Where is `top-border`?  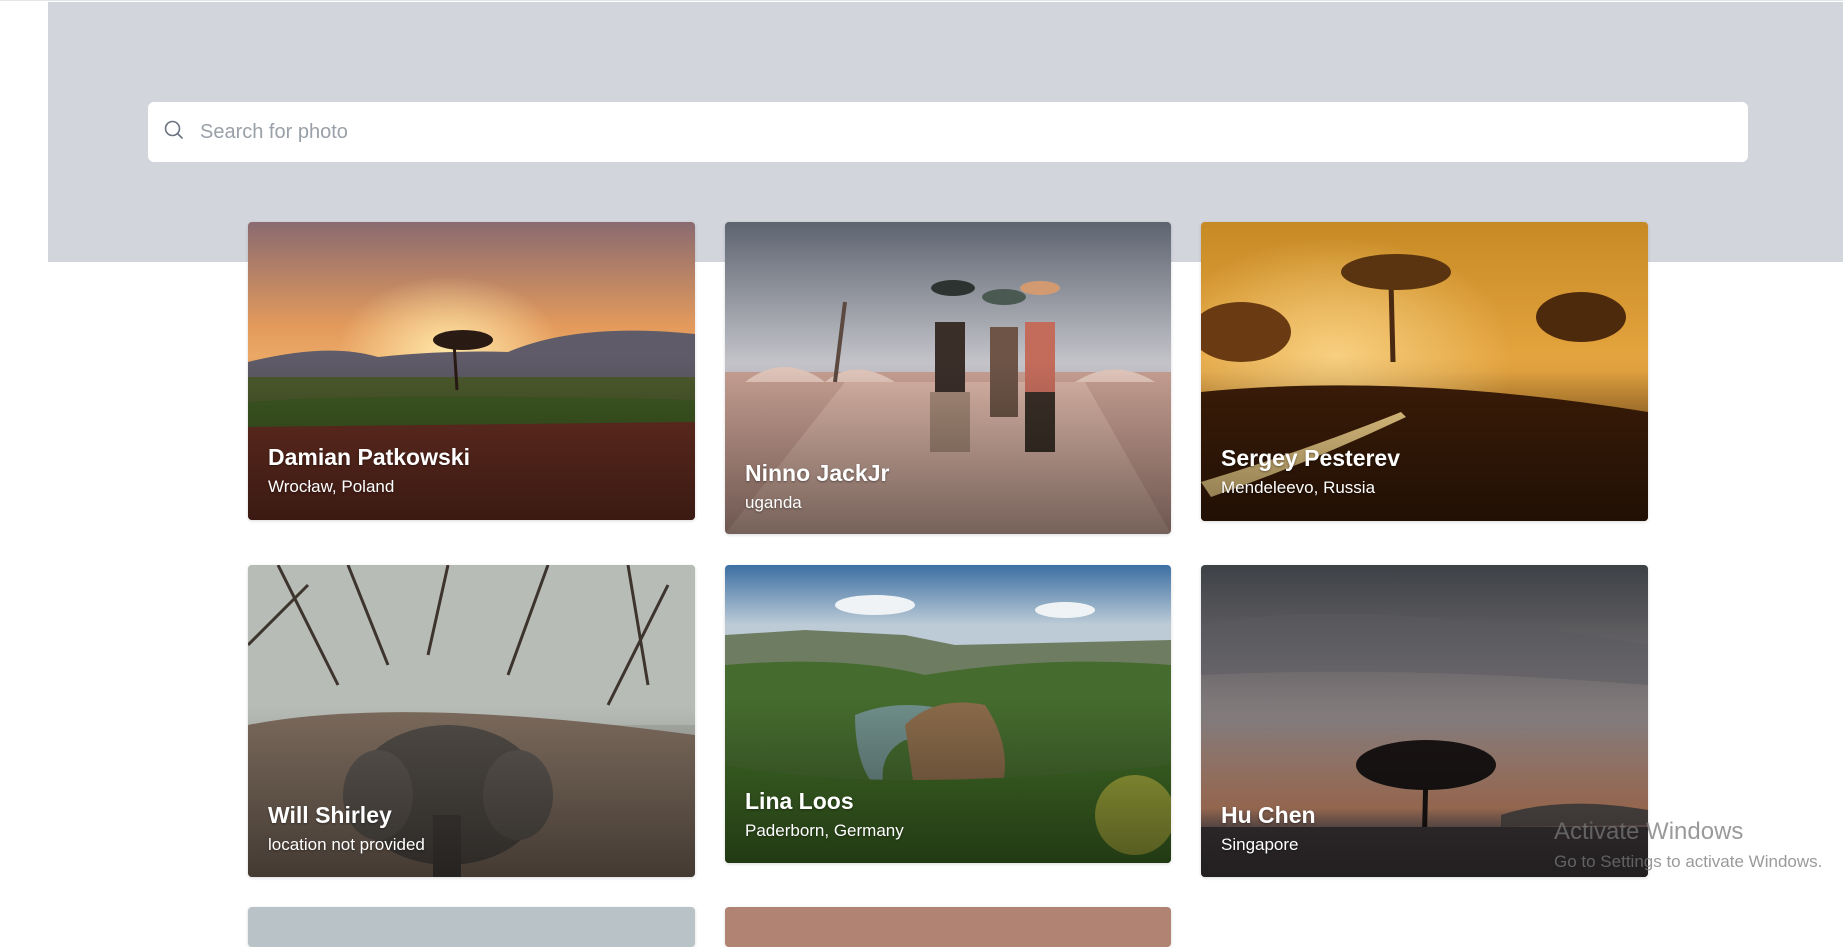 top-border is located at coordinates (921, 0).